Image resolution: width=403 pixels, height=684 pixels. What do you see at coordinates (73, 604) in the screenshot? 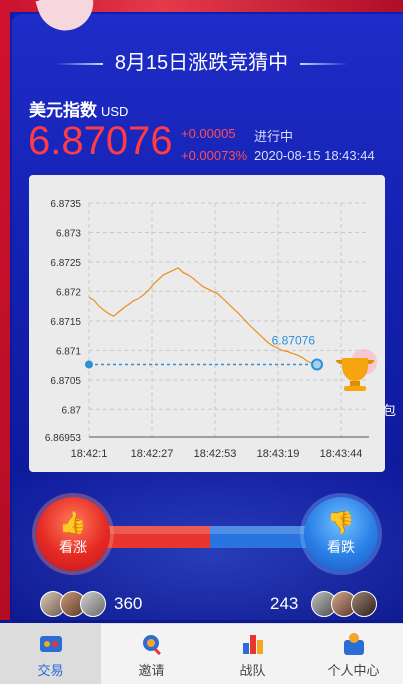
I see `up-voters-avatars` at bounding box center [73, 604].